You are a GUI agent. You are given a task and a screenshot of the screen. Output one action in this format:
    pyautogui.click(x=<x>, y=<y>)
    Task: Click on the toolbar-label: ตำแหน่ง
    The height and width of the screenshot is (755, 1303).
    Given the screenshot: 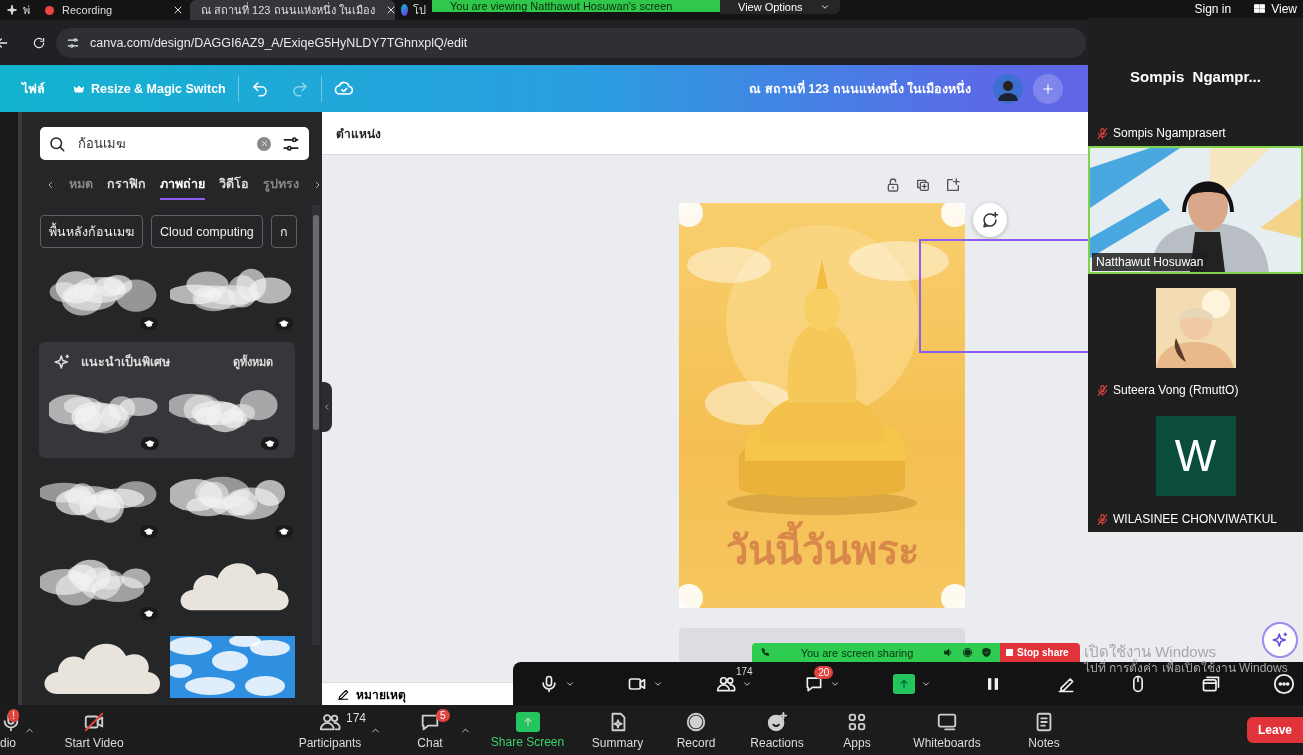 What is the action you would take?
    pyautogui.click(x=358, y=134)
    